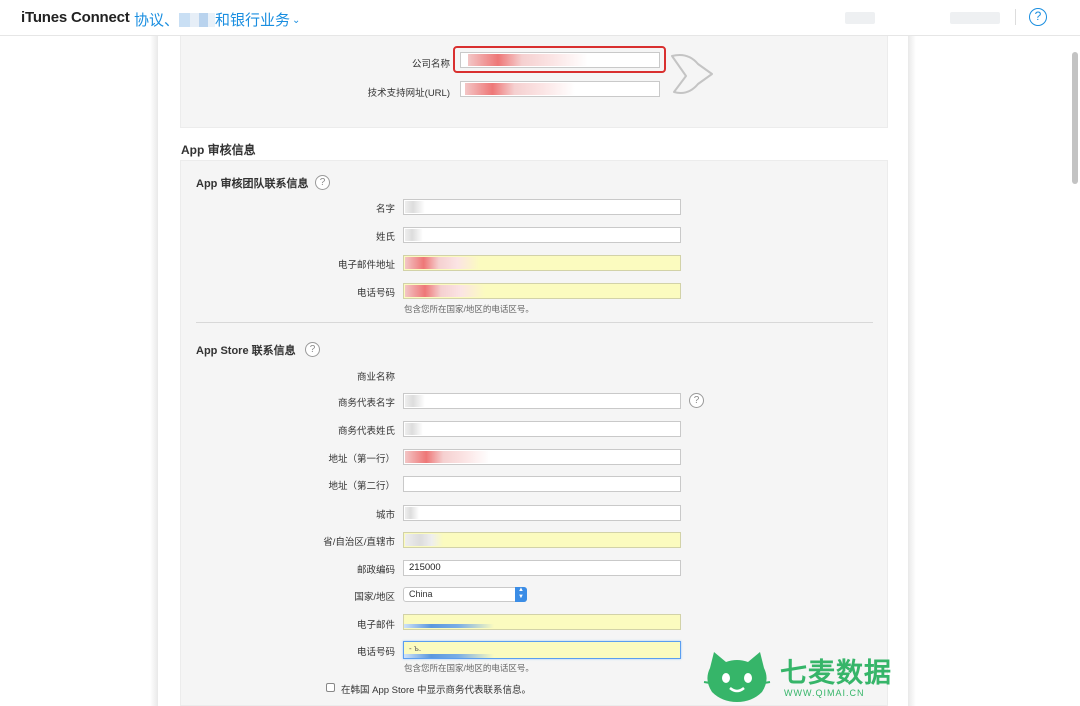 The height and width of the screenshot is (706, 1080). Describe the element at coordinates (197, 20) in the screenshot. I see `redacted-text` at that location.